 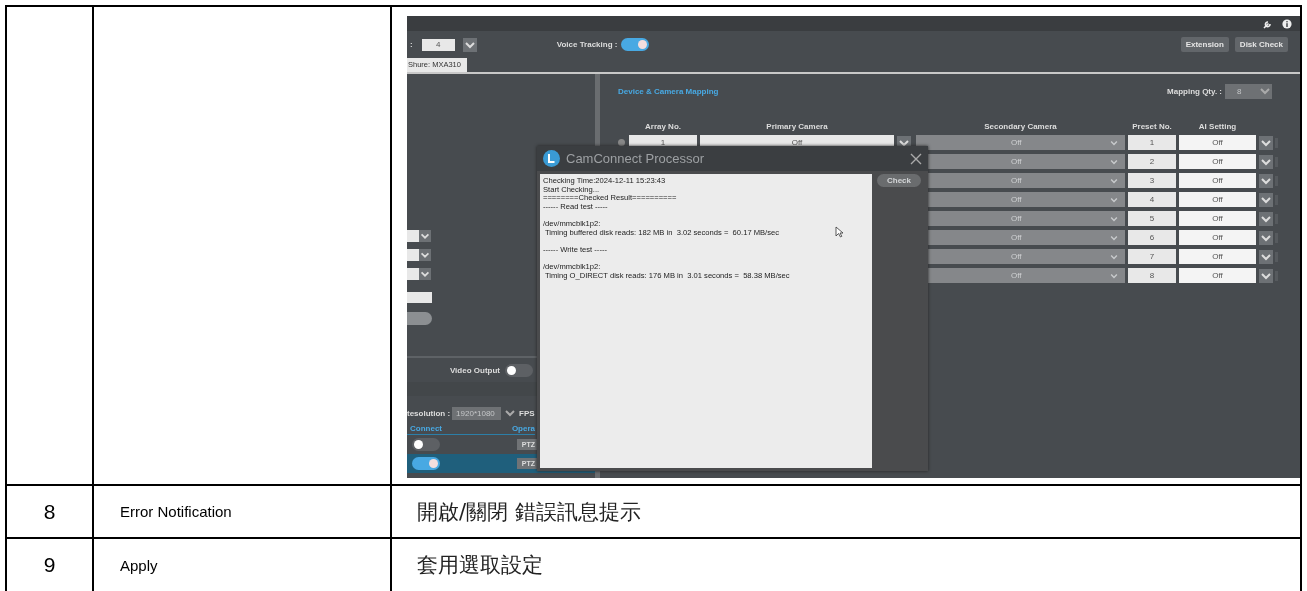 I want to click on close-icon, so click(x=916, y=158).